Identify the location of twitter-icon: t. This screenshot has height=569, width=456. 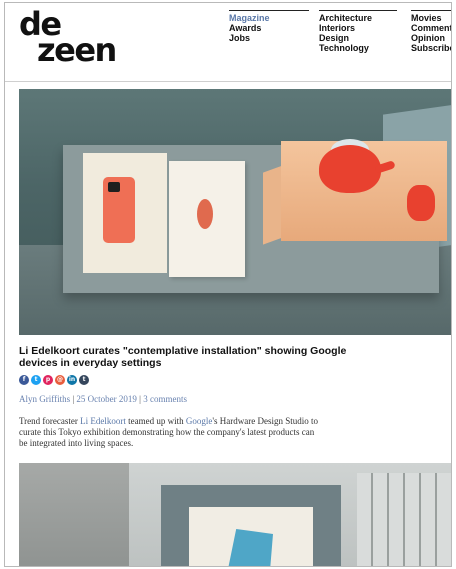
(36, 380).